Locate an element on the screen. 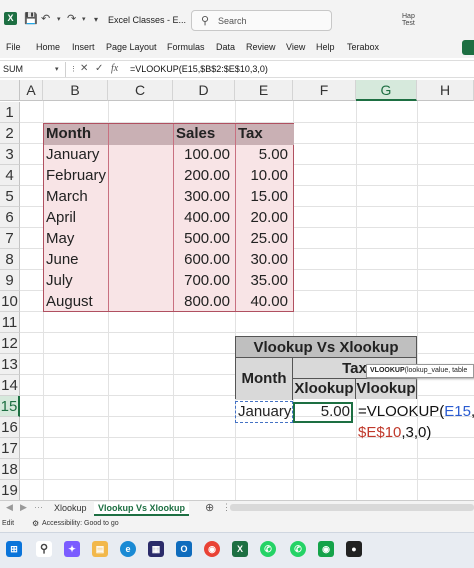 This screenshot has width=474, height=568. row-header-10: 10 is located at coordinates (10, 301).